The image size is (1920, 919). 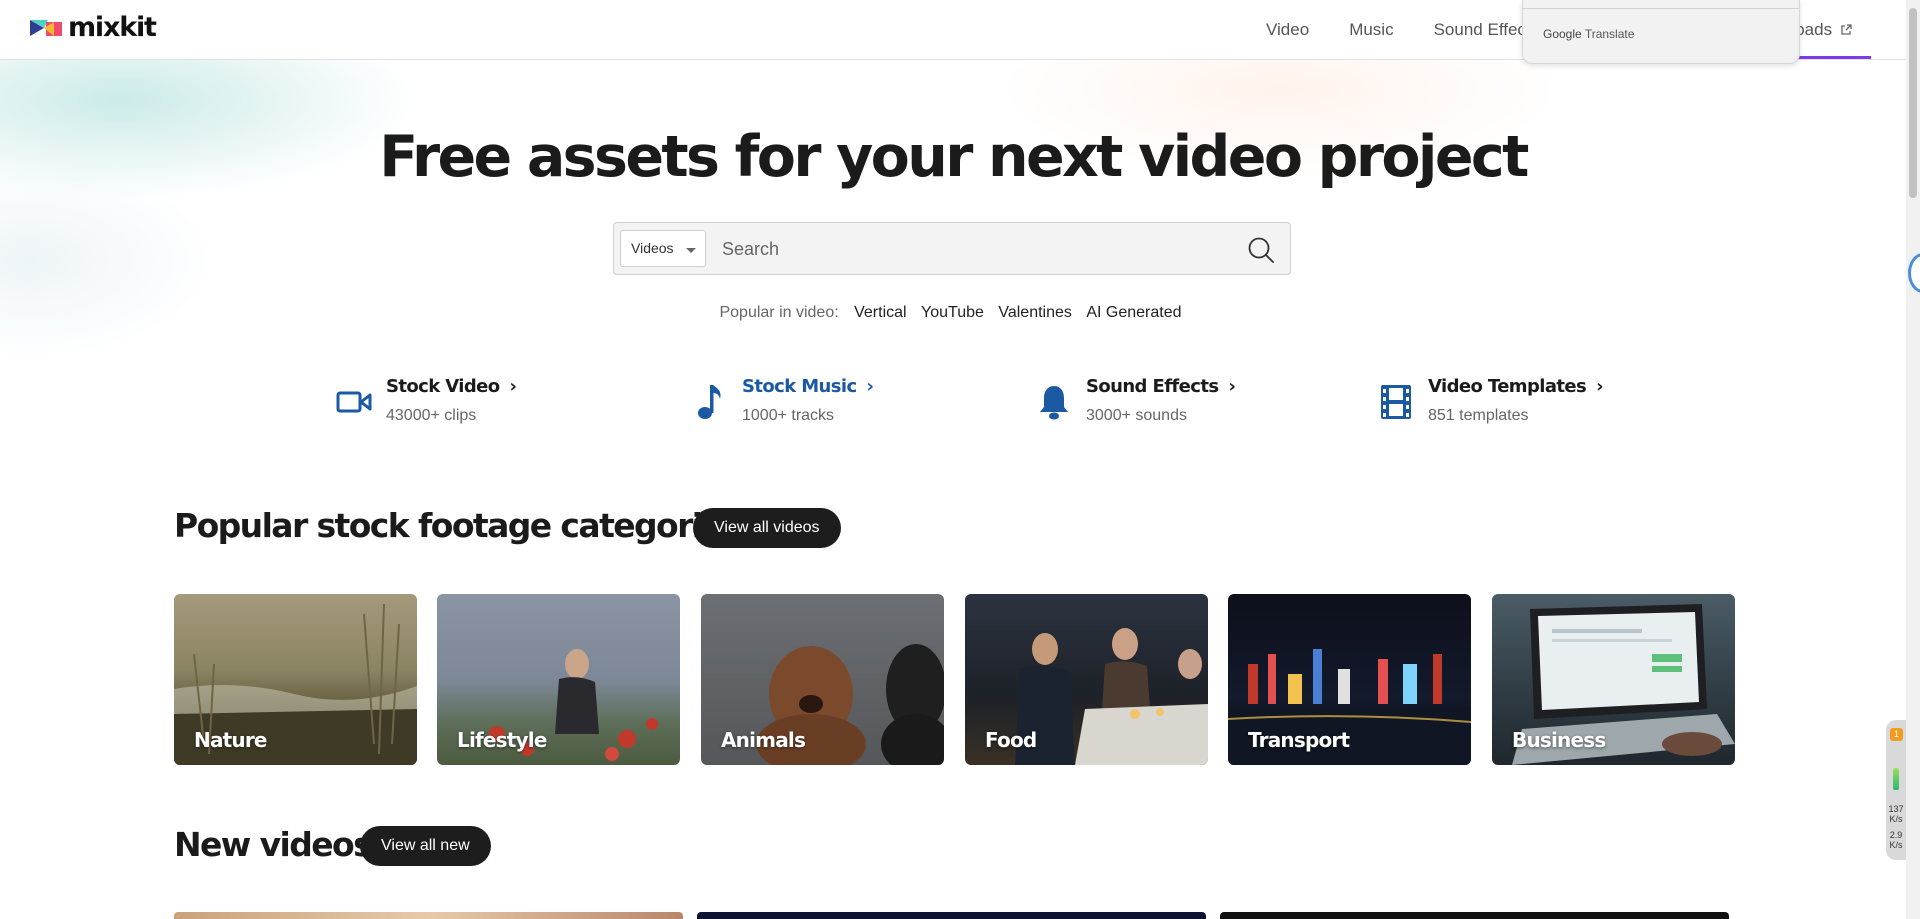 I want to click on category-card-lifestyle: Lifestyle, so click(x=558, y=679).